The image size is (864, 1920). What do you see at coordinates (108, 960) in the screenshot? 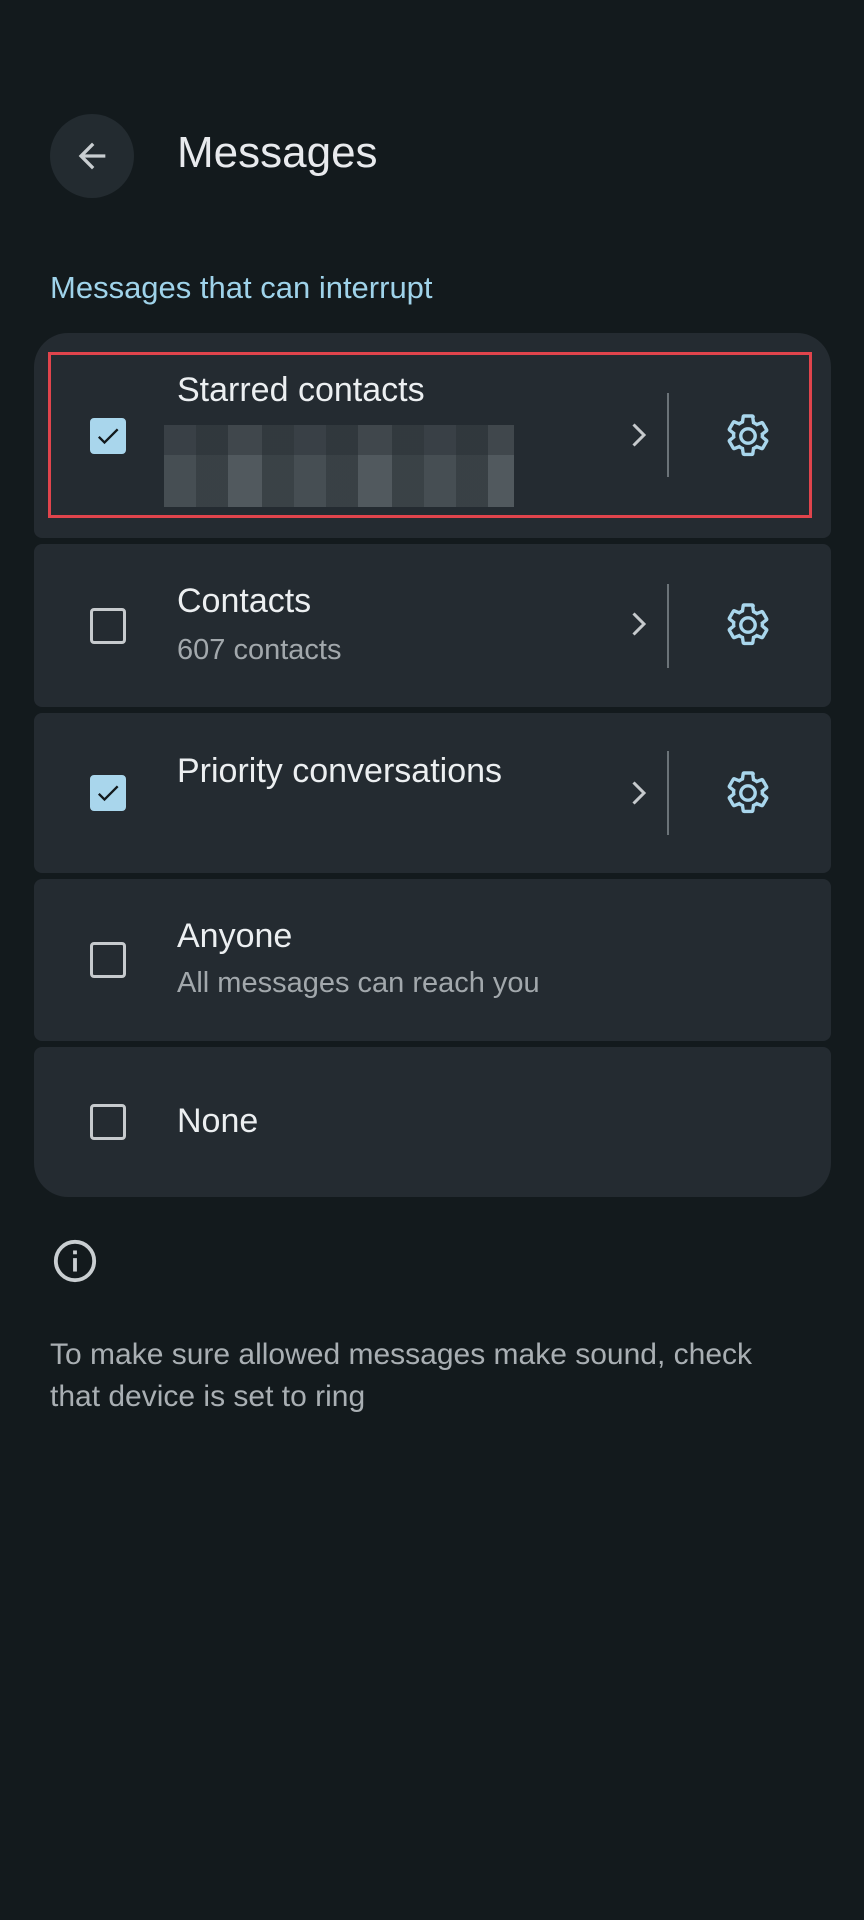
I see `anyone-checkbox` at bounding box center [108, 960].